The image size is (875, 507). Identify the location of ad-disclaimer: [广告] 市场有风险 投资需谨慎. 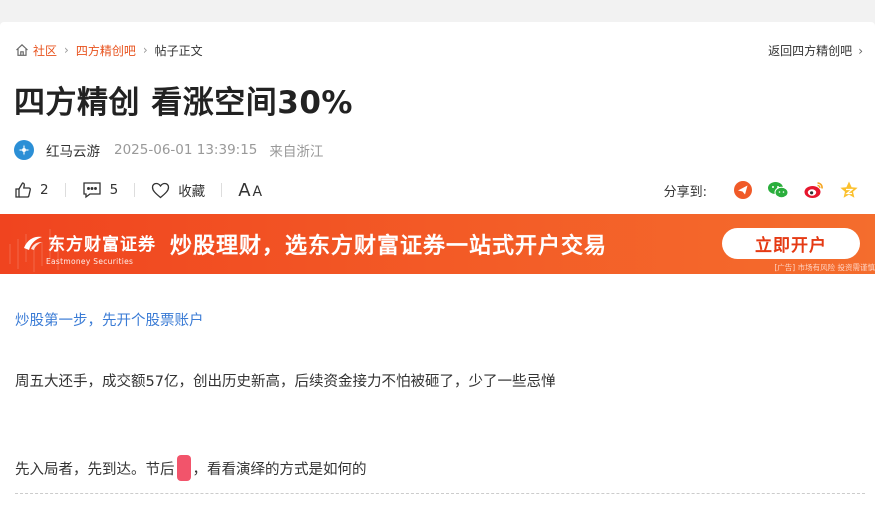
(824, 267).